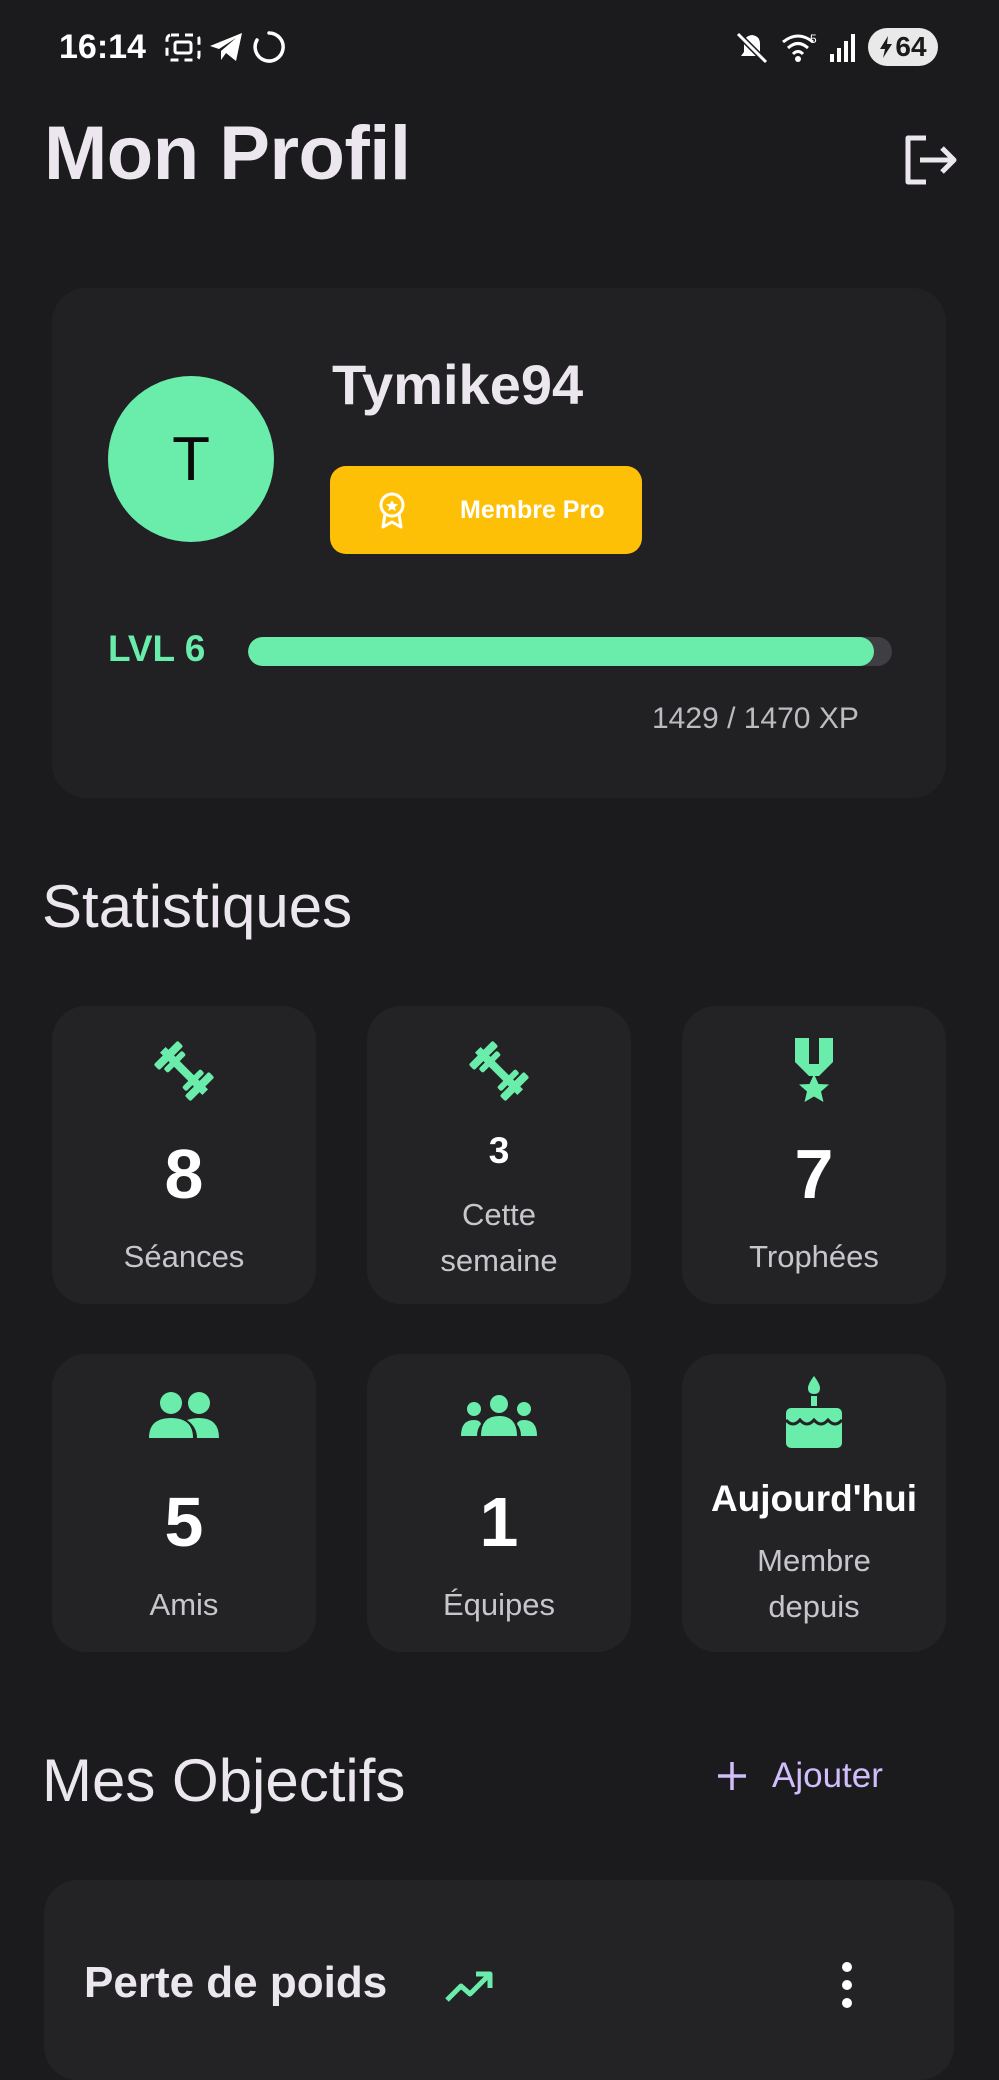  What do you see at coordinates (814, 1560) in the screenshot?
I see `stat-label-line1: Membre` at bounding box center [814, 1560].